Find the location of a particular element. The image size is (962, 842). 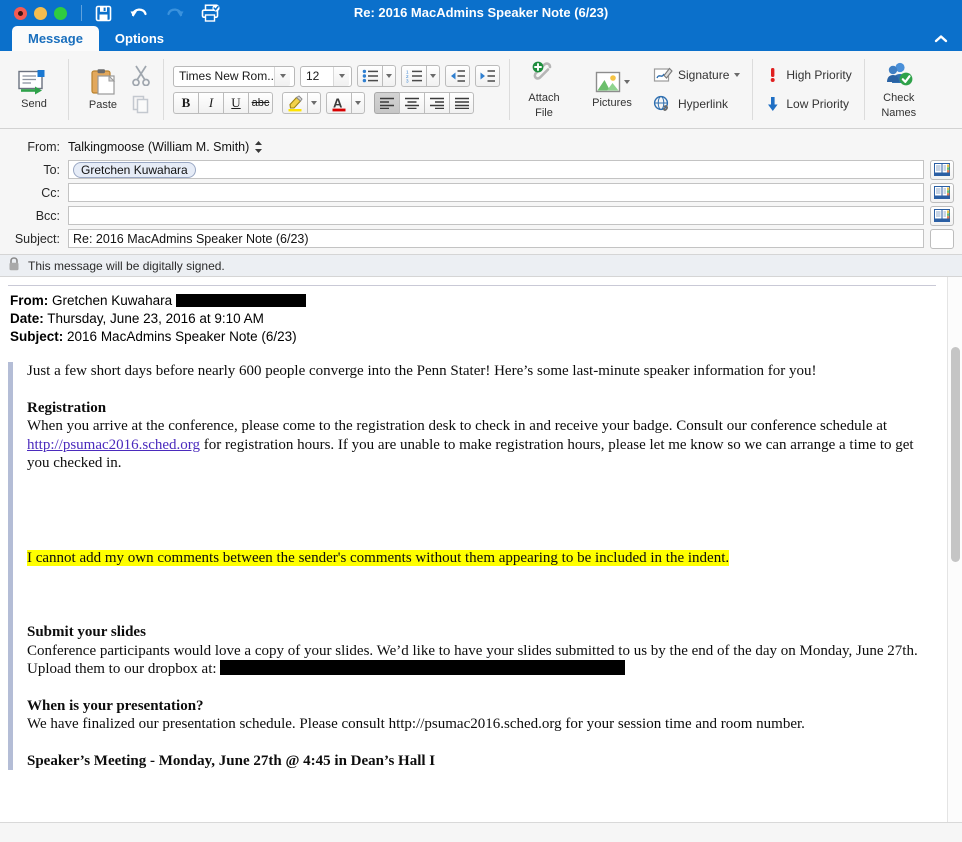

bcc-input is located at coordinates (496, 215).